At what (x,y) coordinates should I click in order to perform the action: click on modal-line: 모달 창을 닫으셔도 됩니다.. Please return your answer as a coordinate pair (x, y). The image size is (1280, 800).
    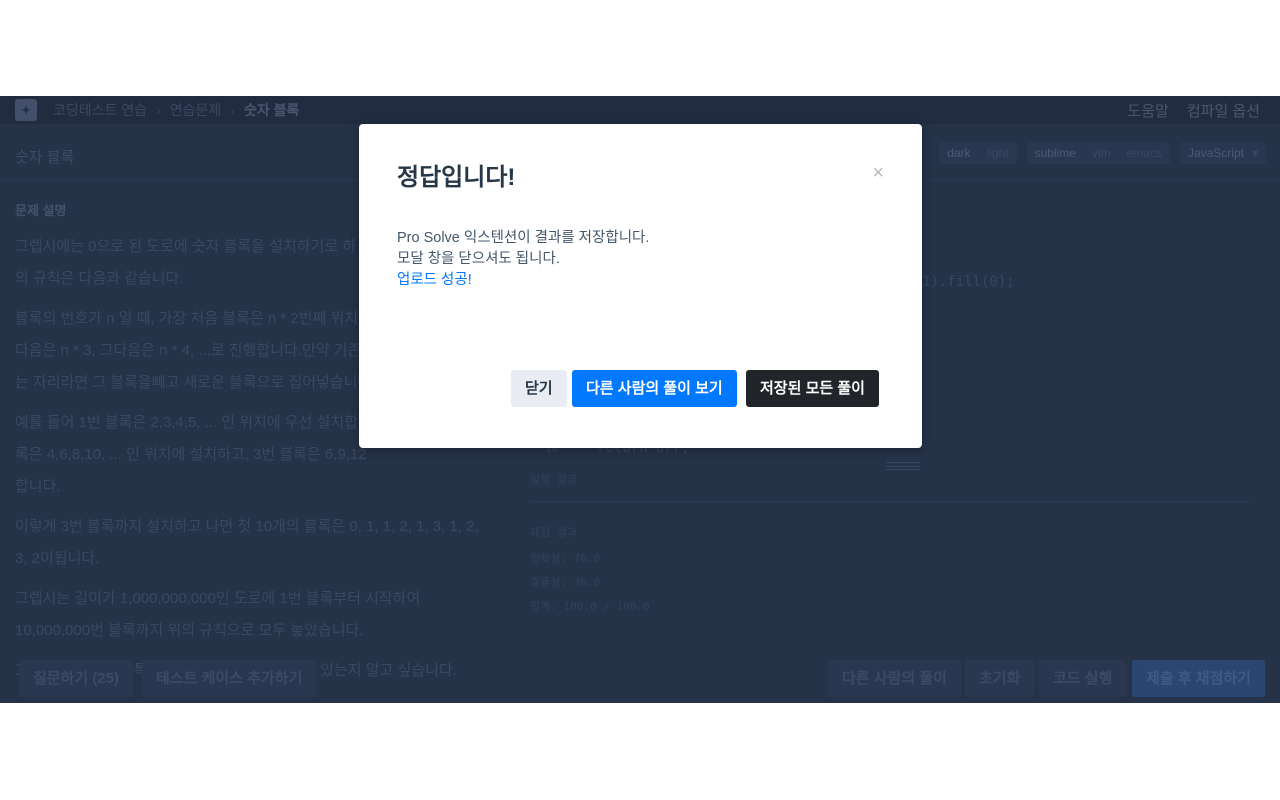
    Looking at the image, I should click on (478, 259).